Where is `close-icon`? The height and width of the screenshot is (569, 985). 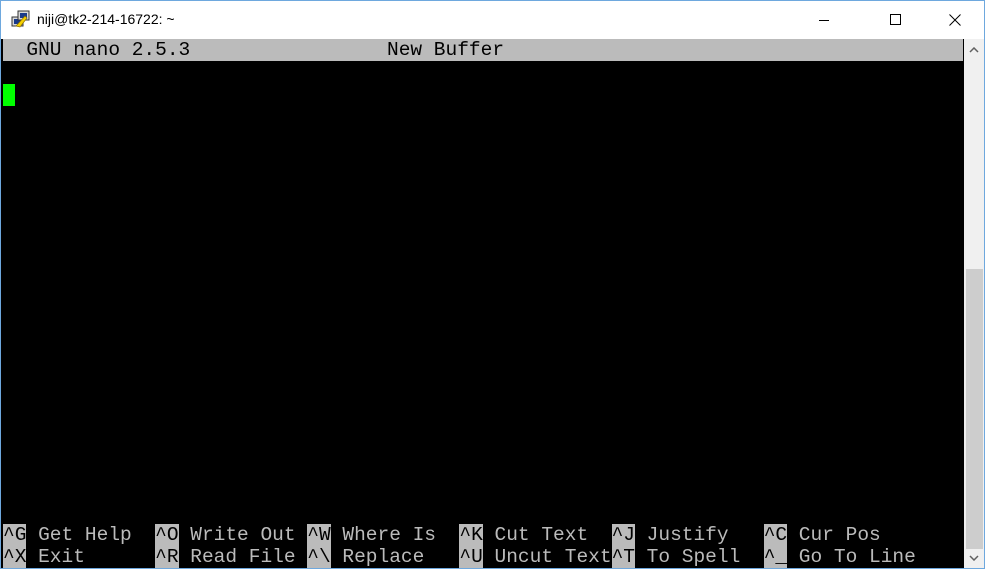 close-icon is located at coordinates (955, 20).